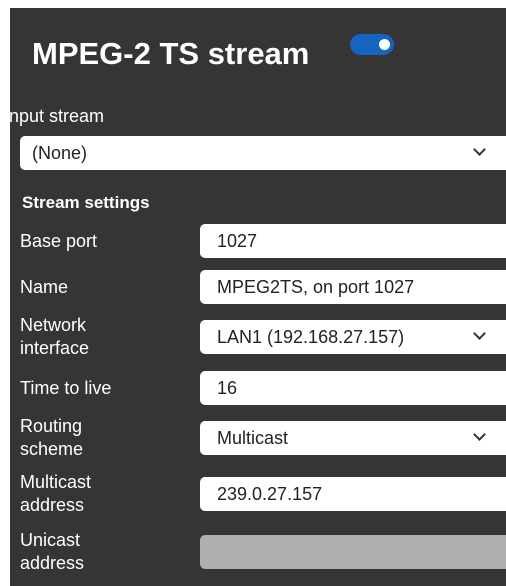  I want to click on input-stream-value: (None), so click(60, 152).